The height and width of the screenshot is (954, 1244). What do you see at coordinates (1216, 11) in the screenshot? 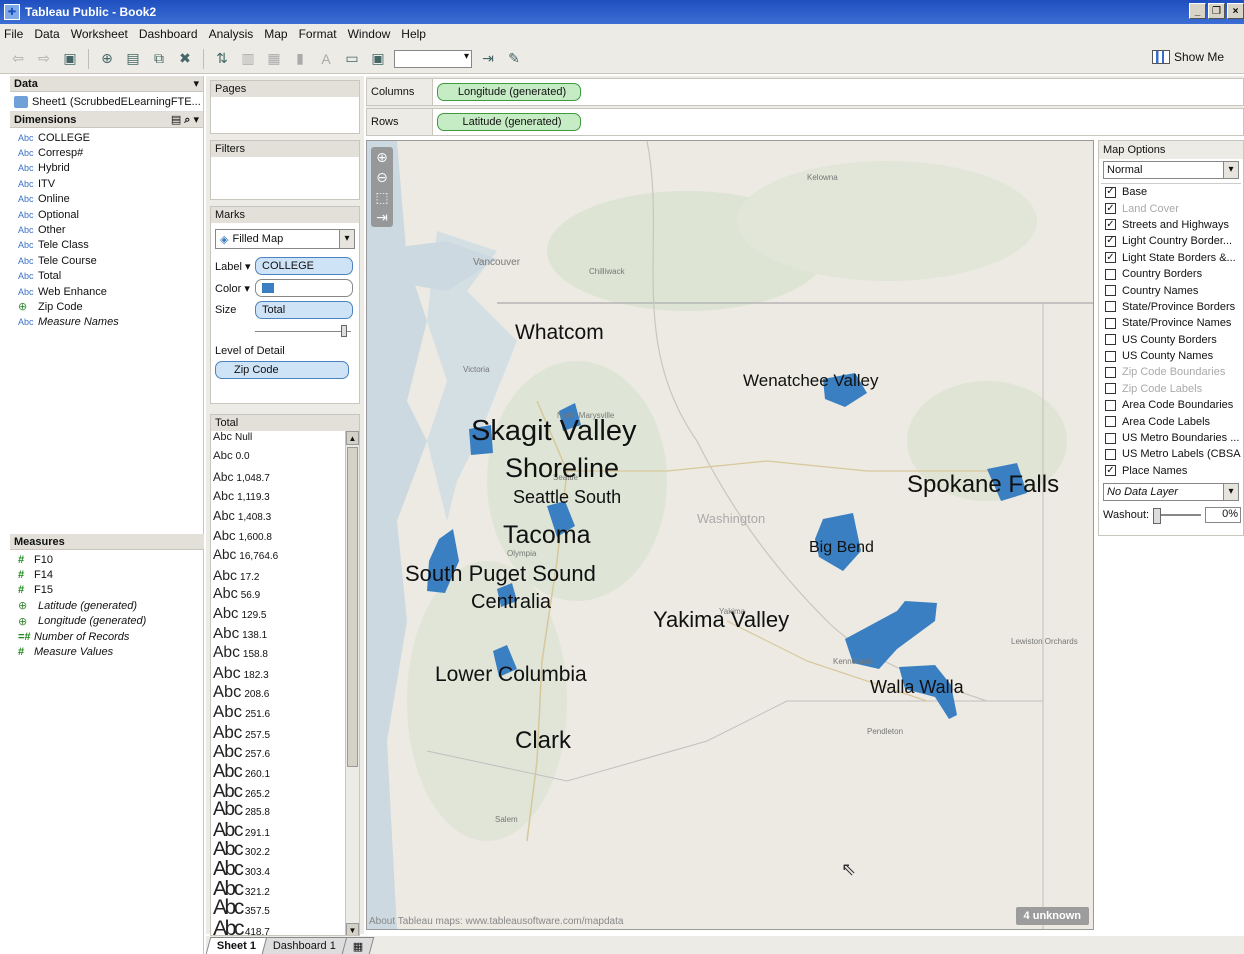
I see `restore-button: ❐` at bounding box center [1216, 11].